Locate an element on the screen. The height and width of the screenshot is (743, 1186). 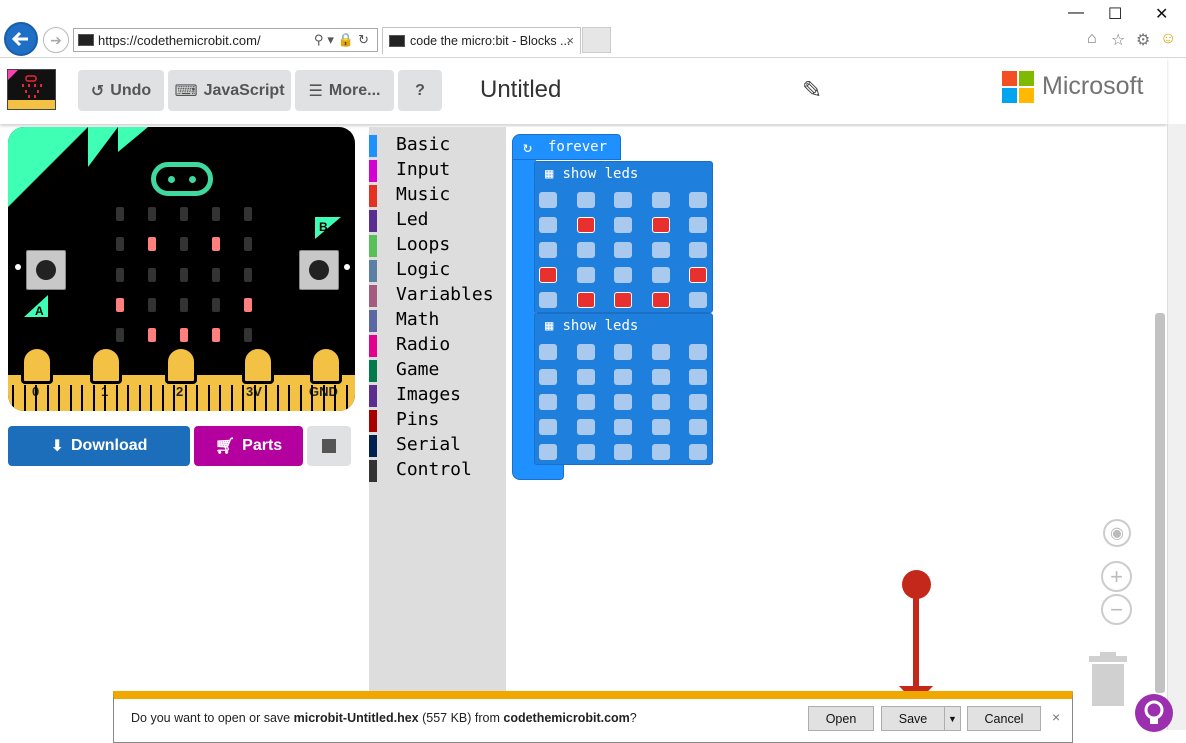
home-icon: ⌂ is located at coordinates (1092, 39).